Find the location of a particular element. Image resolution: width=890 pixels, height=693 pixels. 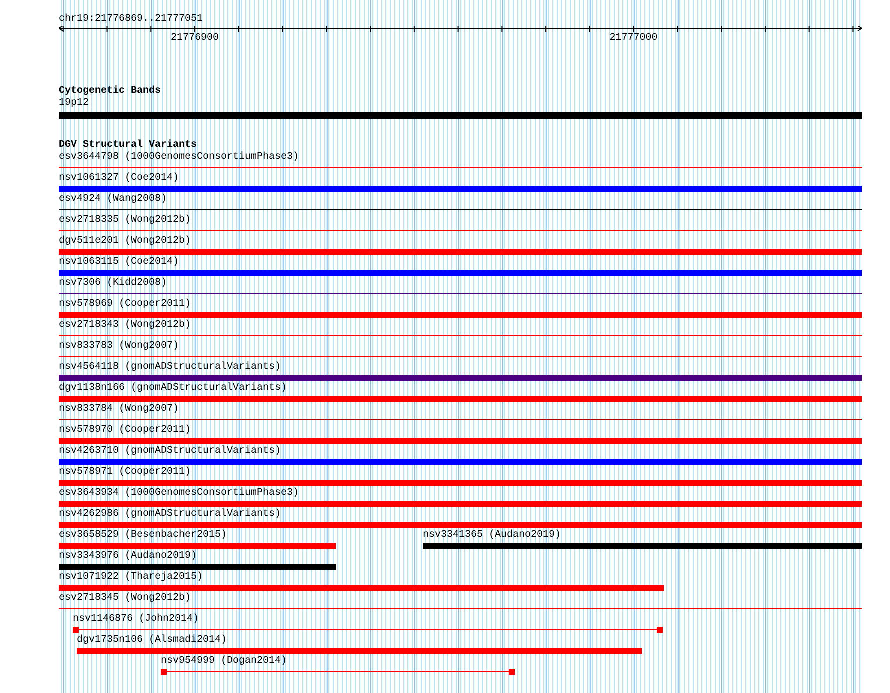

variant-label: esv2718335 (Wong2012b) is located at coordinates (125, 221).